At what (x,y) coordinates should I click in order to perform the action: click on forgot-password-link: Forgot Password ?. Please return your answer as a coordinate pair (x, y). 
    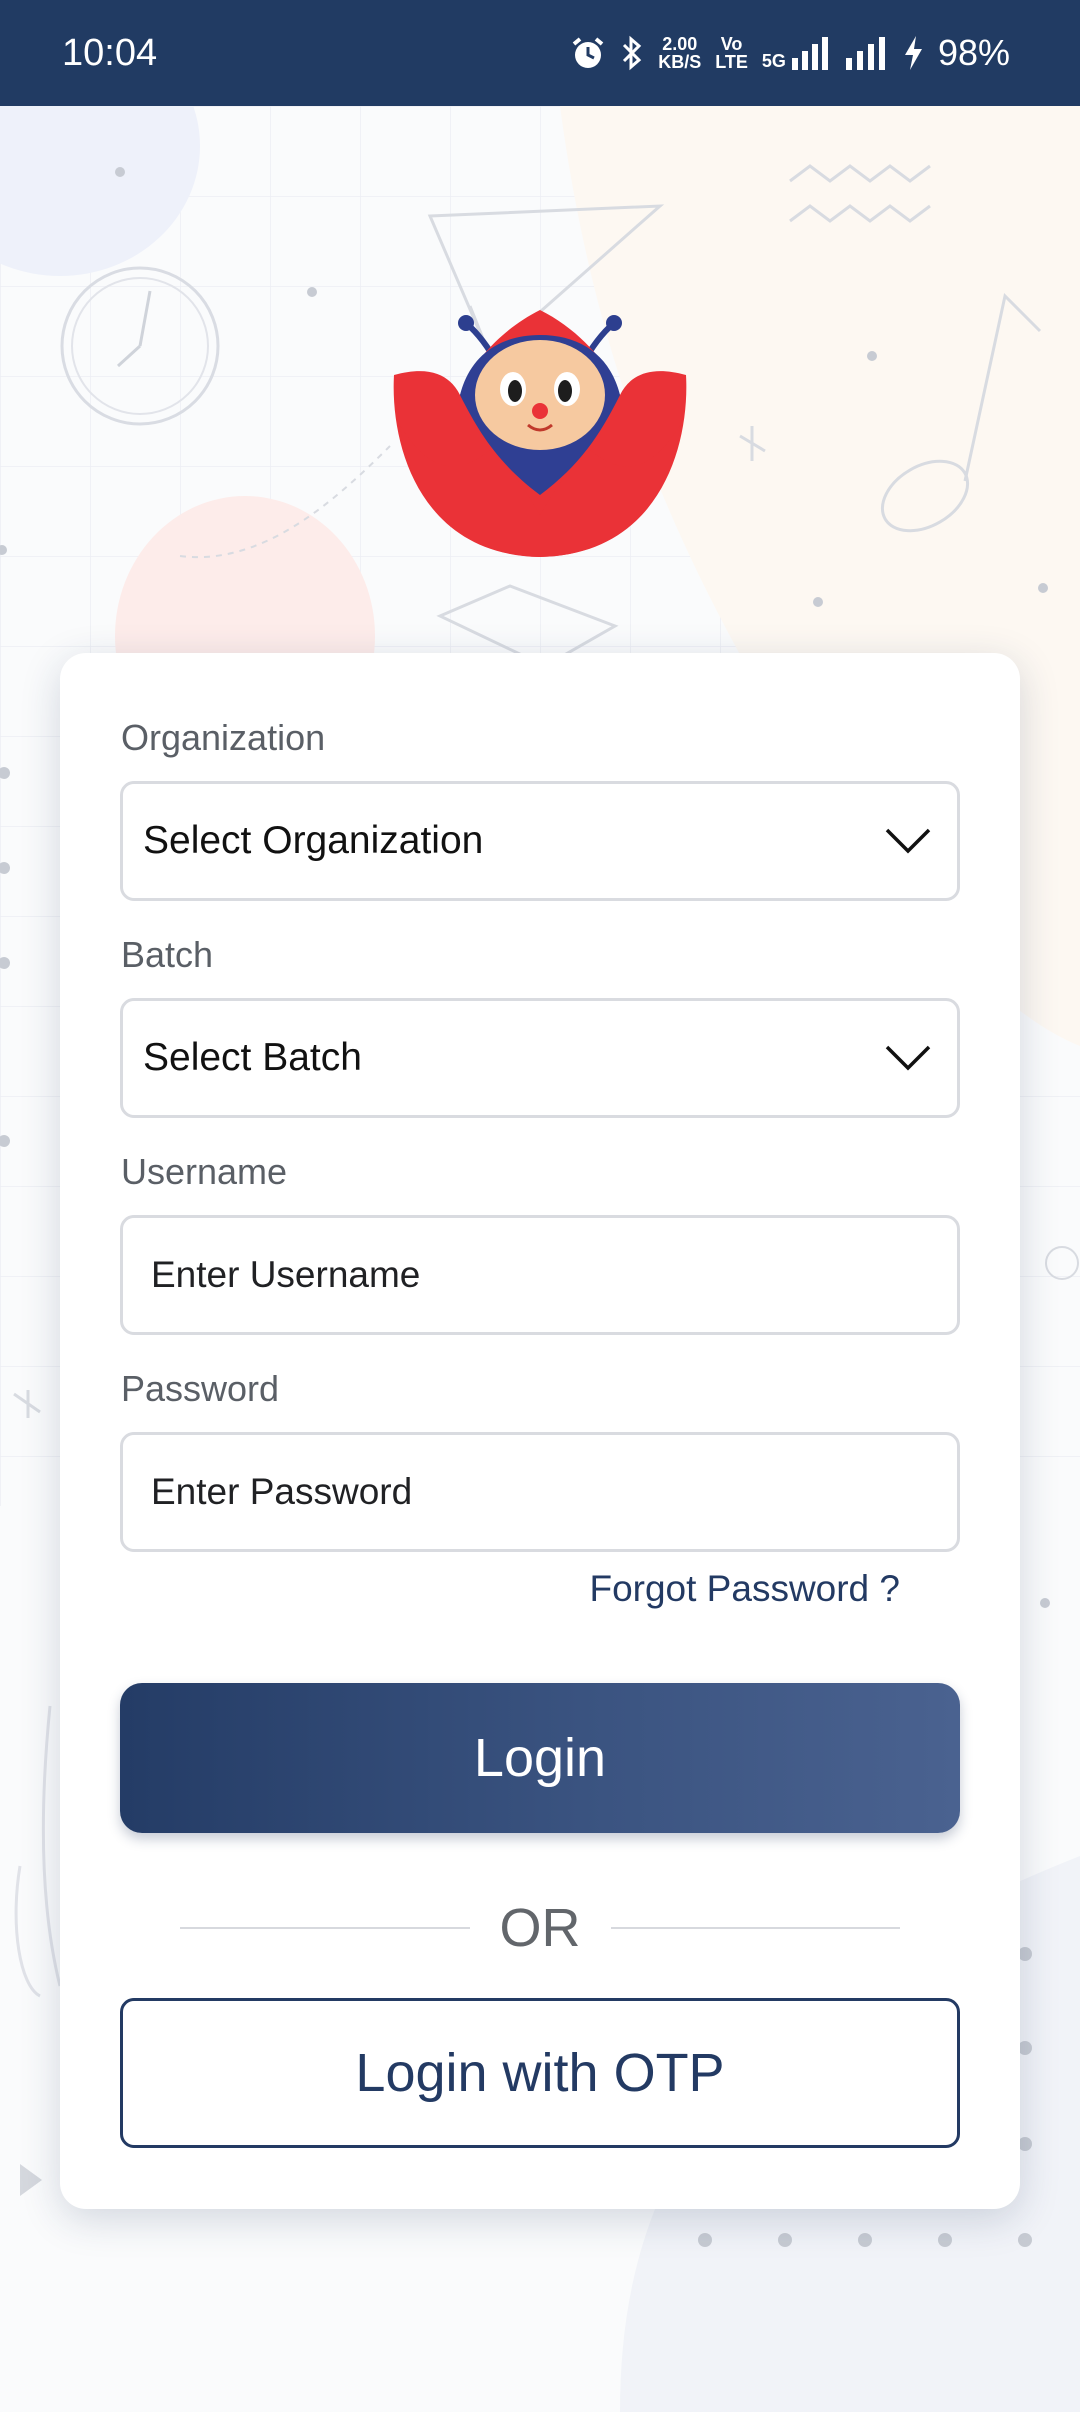
    Looking at the image, I should click on (744, 1589).